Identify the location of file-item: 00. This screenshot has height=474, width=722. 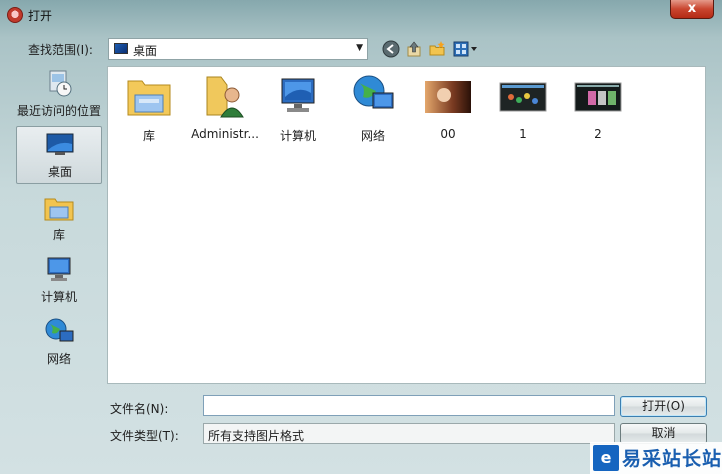
(448, 111).